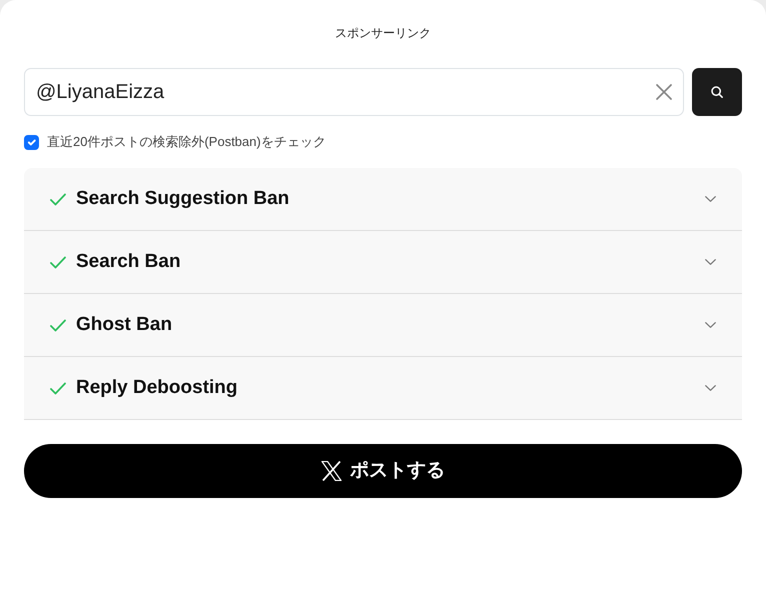  What do you see at coordinates (383, 262) in the screenshot?
I see `check-result-header: Search Ban` at bounding box center [383, 262].